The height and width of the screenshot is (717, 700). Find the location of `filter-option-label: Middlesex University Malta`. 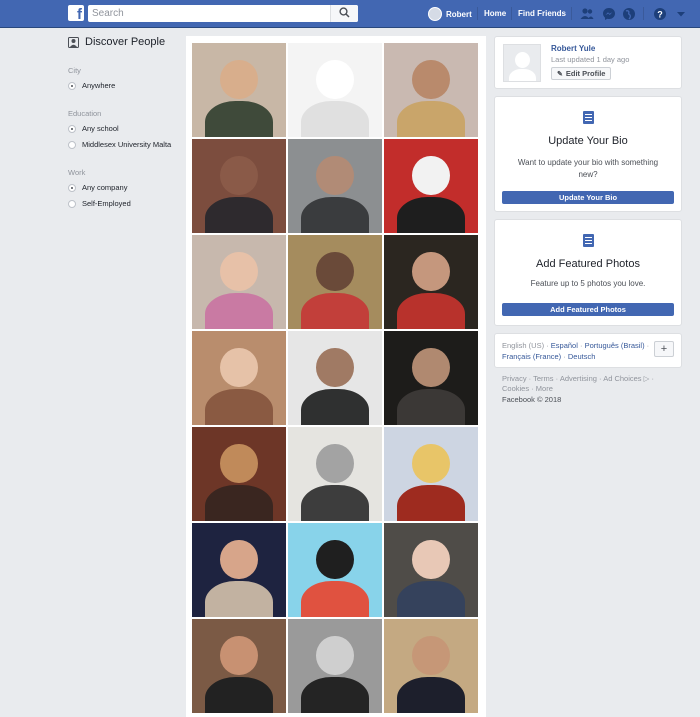

filter-option-label: Middlesex University Malta is located at coordinates (127, 144).